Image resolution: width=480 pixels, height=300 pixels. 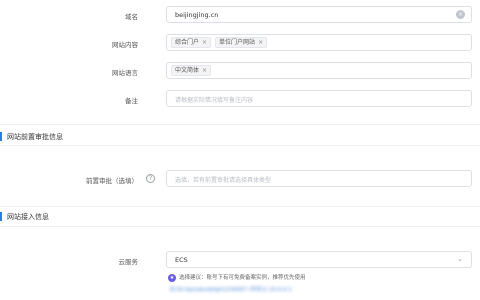 I want to click on domain-label: 域名, so click(x=131, y=17).